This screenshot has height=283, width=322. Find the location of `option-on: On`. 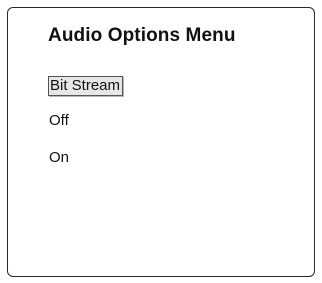

option-on: On is located at coordinates (59, 158).